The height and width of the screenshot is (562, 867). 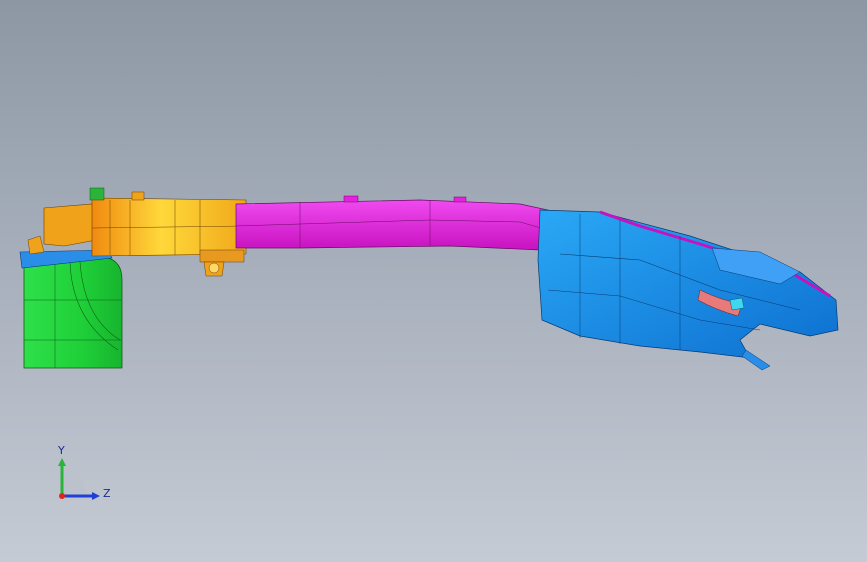 What do you see at coordinates (73, 313) in the screenshot?
I see `green-block-part` at bounding box center [73, 313].